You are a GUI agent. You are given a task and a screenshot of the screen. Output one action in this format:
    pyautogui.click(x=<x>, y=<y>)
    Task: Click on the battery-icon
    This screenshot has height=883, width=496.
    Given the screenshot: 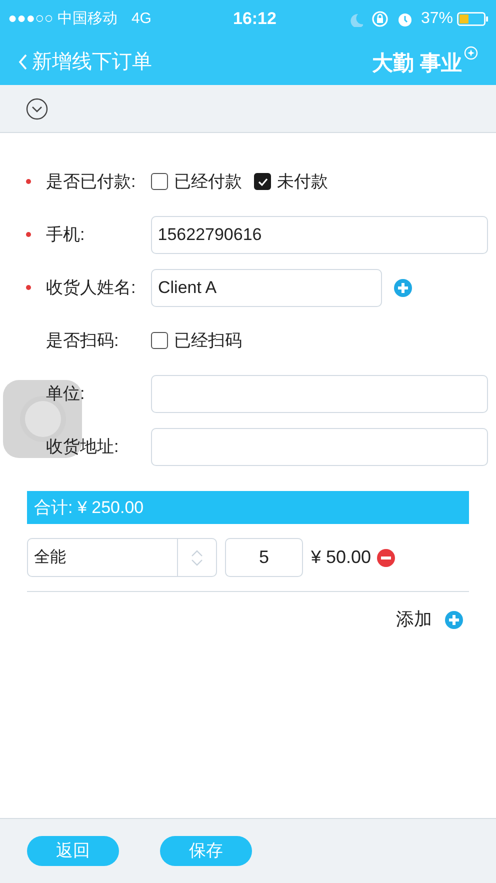 What is the action you would take?
    pyautogui.click(x=472, y=19)
    